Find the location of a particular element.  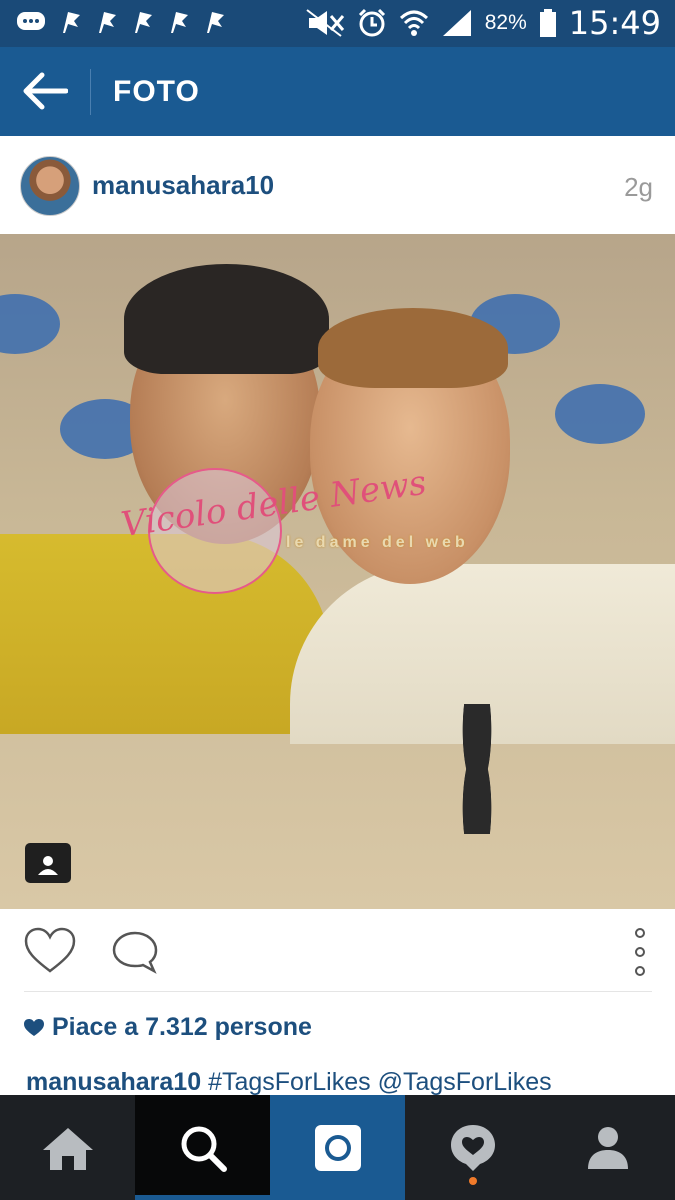

nav-camera is located at coordinates (337, 1147).